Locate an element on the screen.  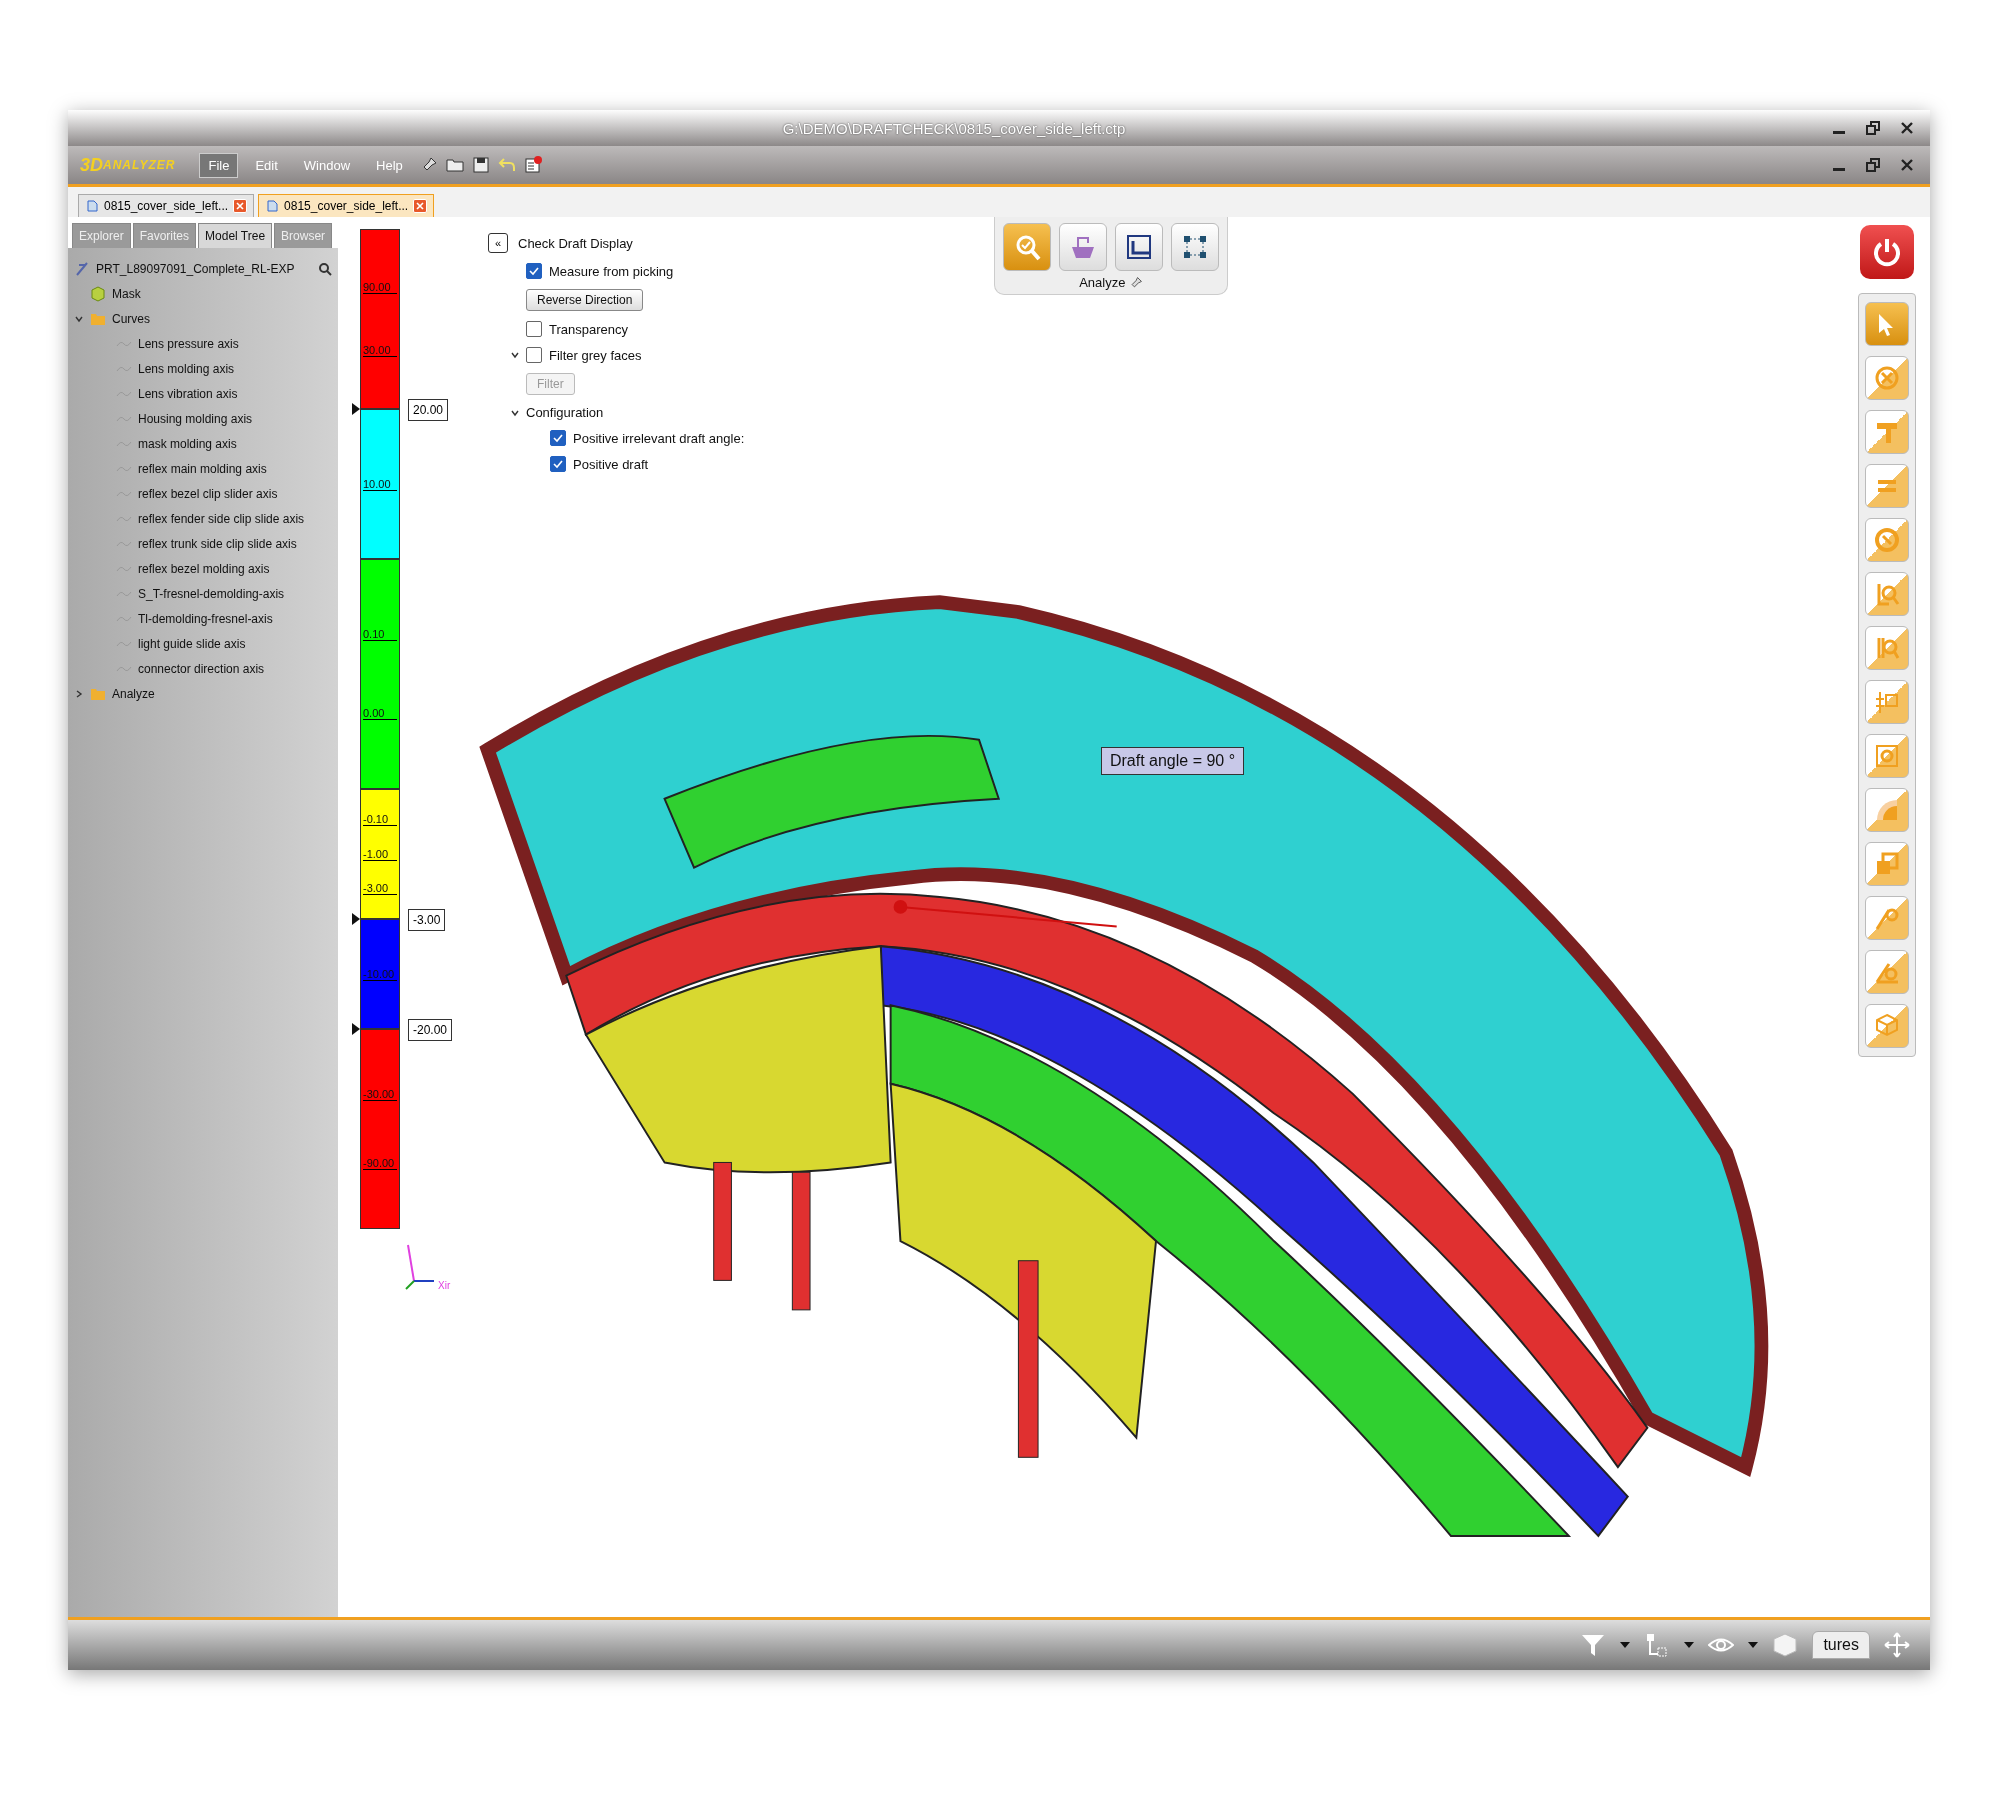
threshold-field: 20.00 is located at coordinates (428, 410).